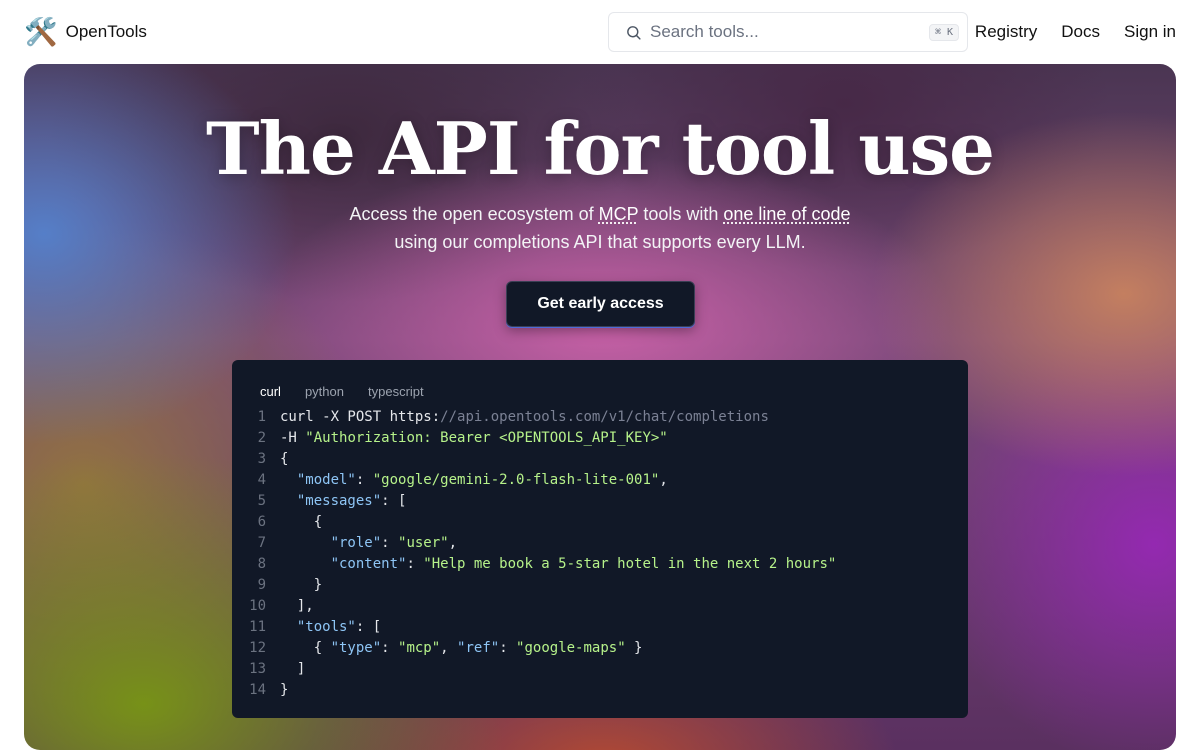  I want to click on line-number: 1, so click(261, 417).